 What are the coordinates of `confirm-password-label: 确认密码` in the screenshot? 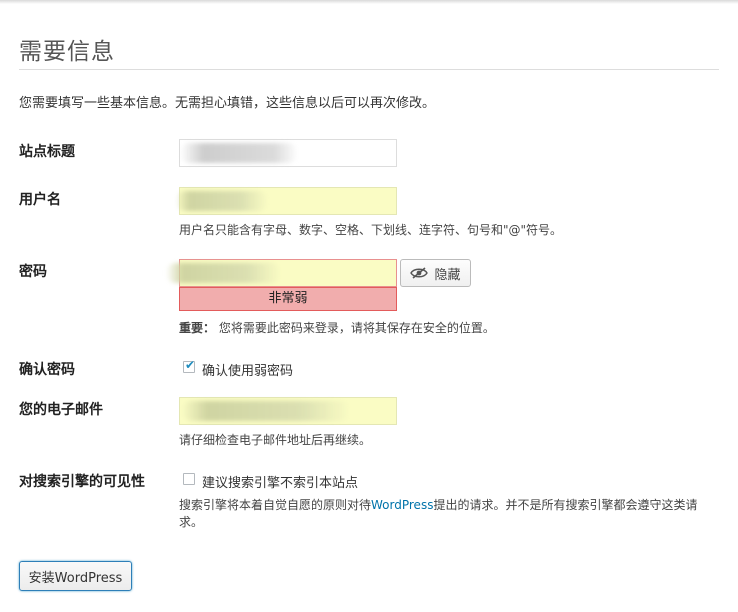 It's located at (47, 370).